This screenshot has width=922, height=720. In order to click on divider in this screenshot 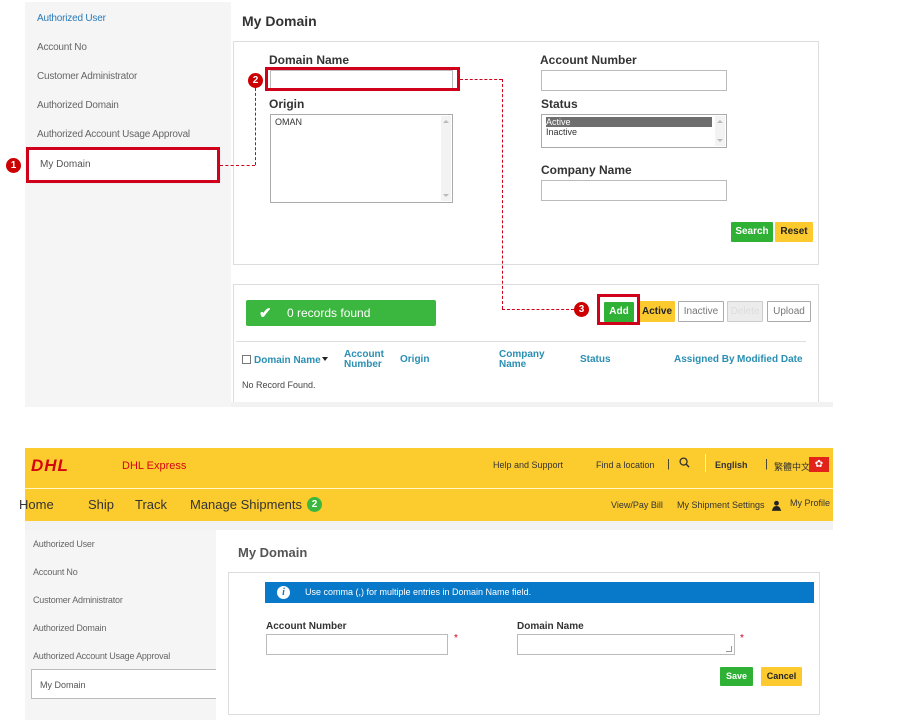, I will do `click(521, 341)`.